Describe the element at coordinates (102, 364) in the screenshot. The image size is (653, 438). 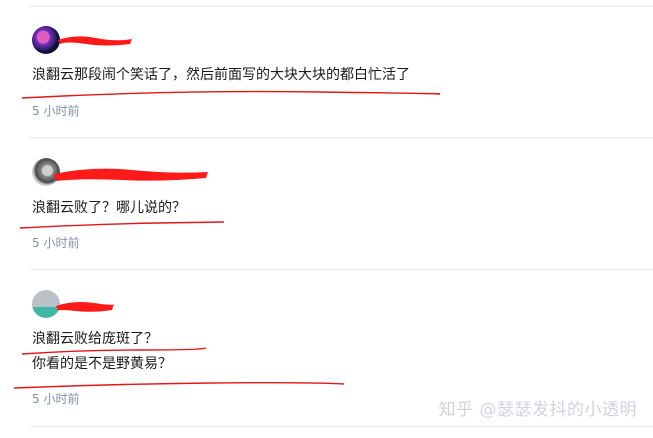
I see `comment-text-line-2: 你看的是不是野黄易？` at that location.